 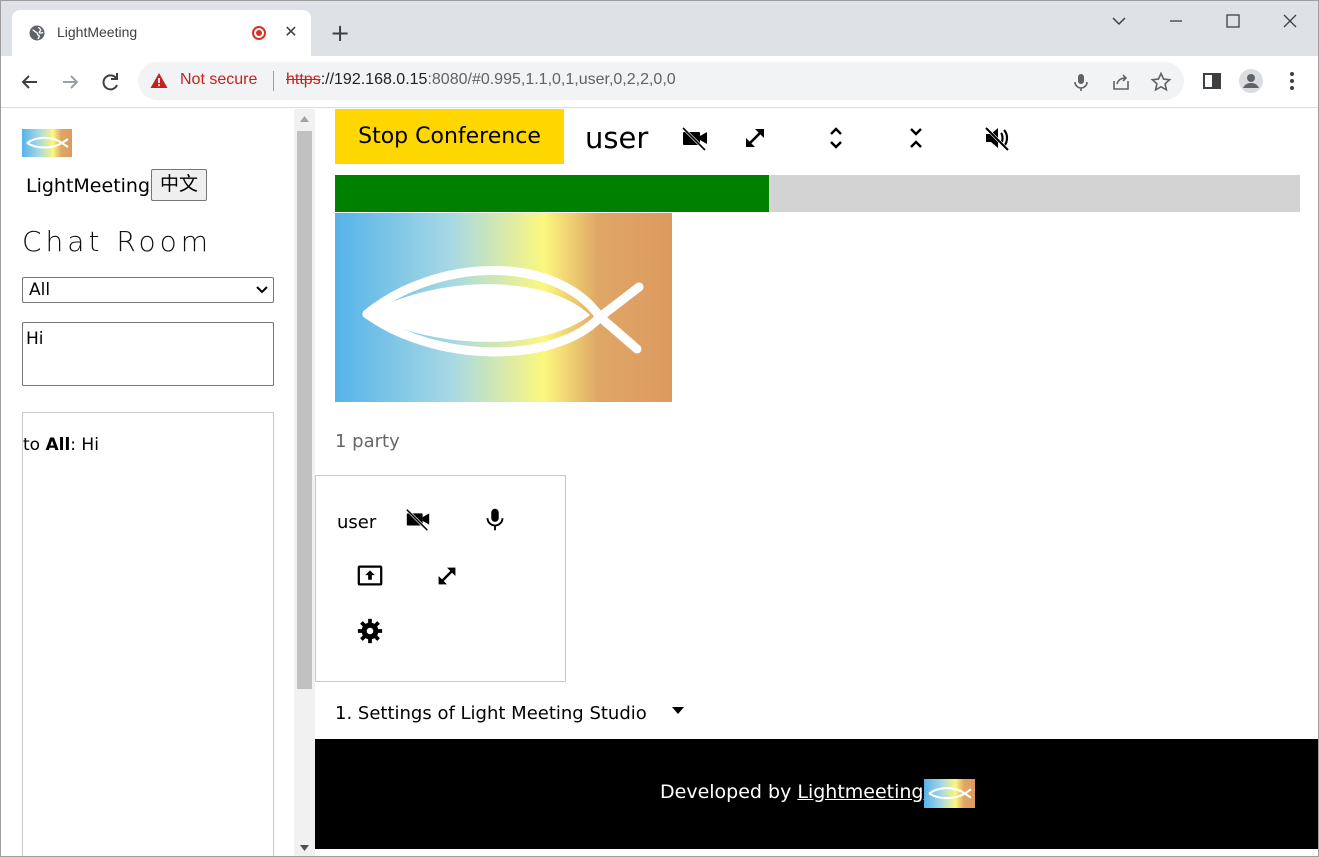 What do you see at coordinates (816, 852) in the screenshot?
I see `bottom-strip` at bounding box center [816, 852].